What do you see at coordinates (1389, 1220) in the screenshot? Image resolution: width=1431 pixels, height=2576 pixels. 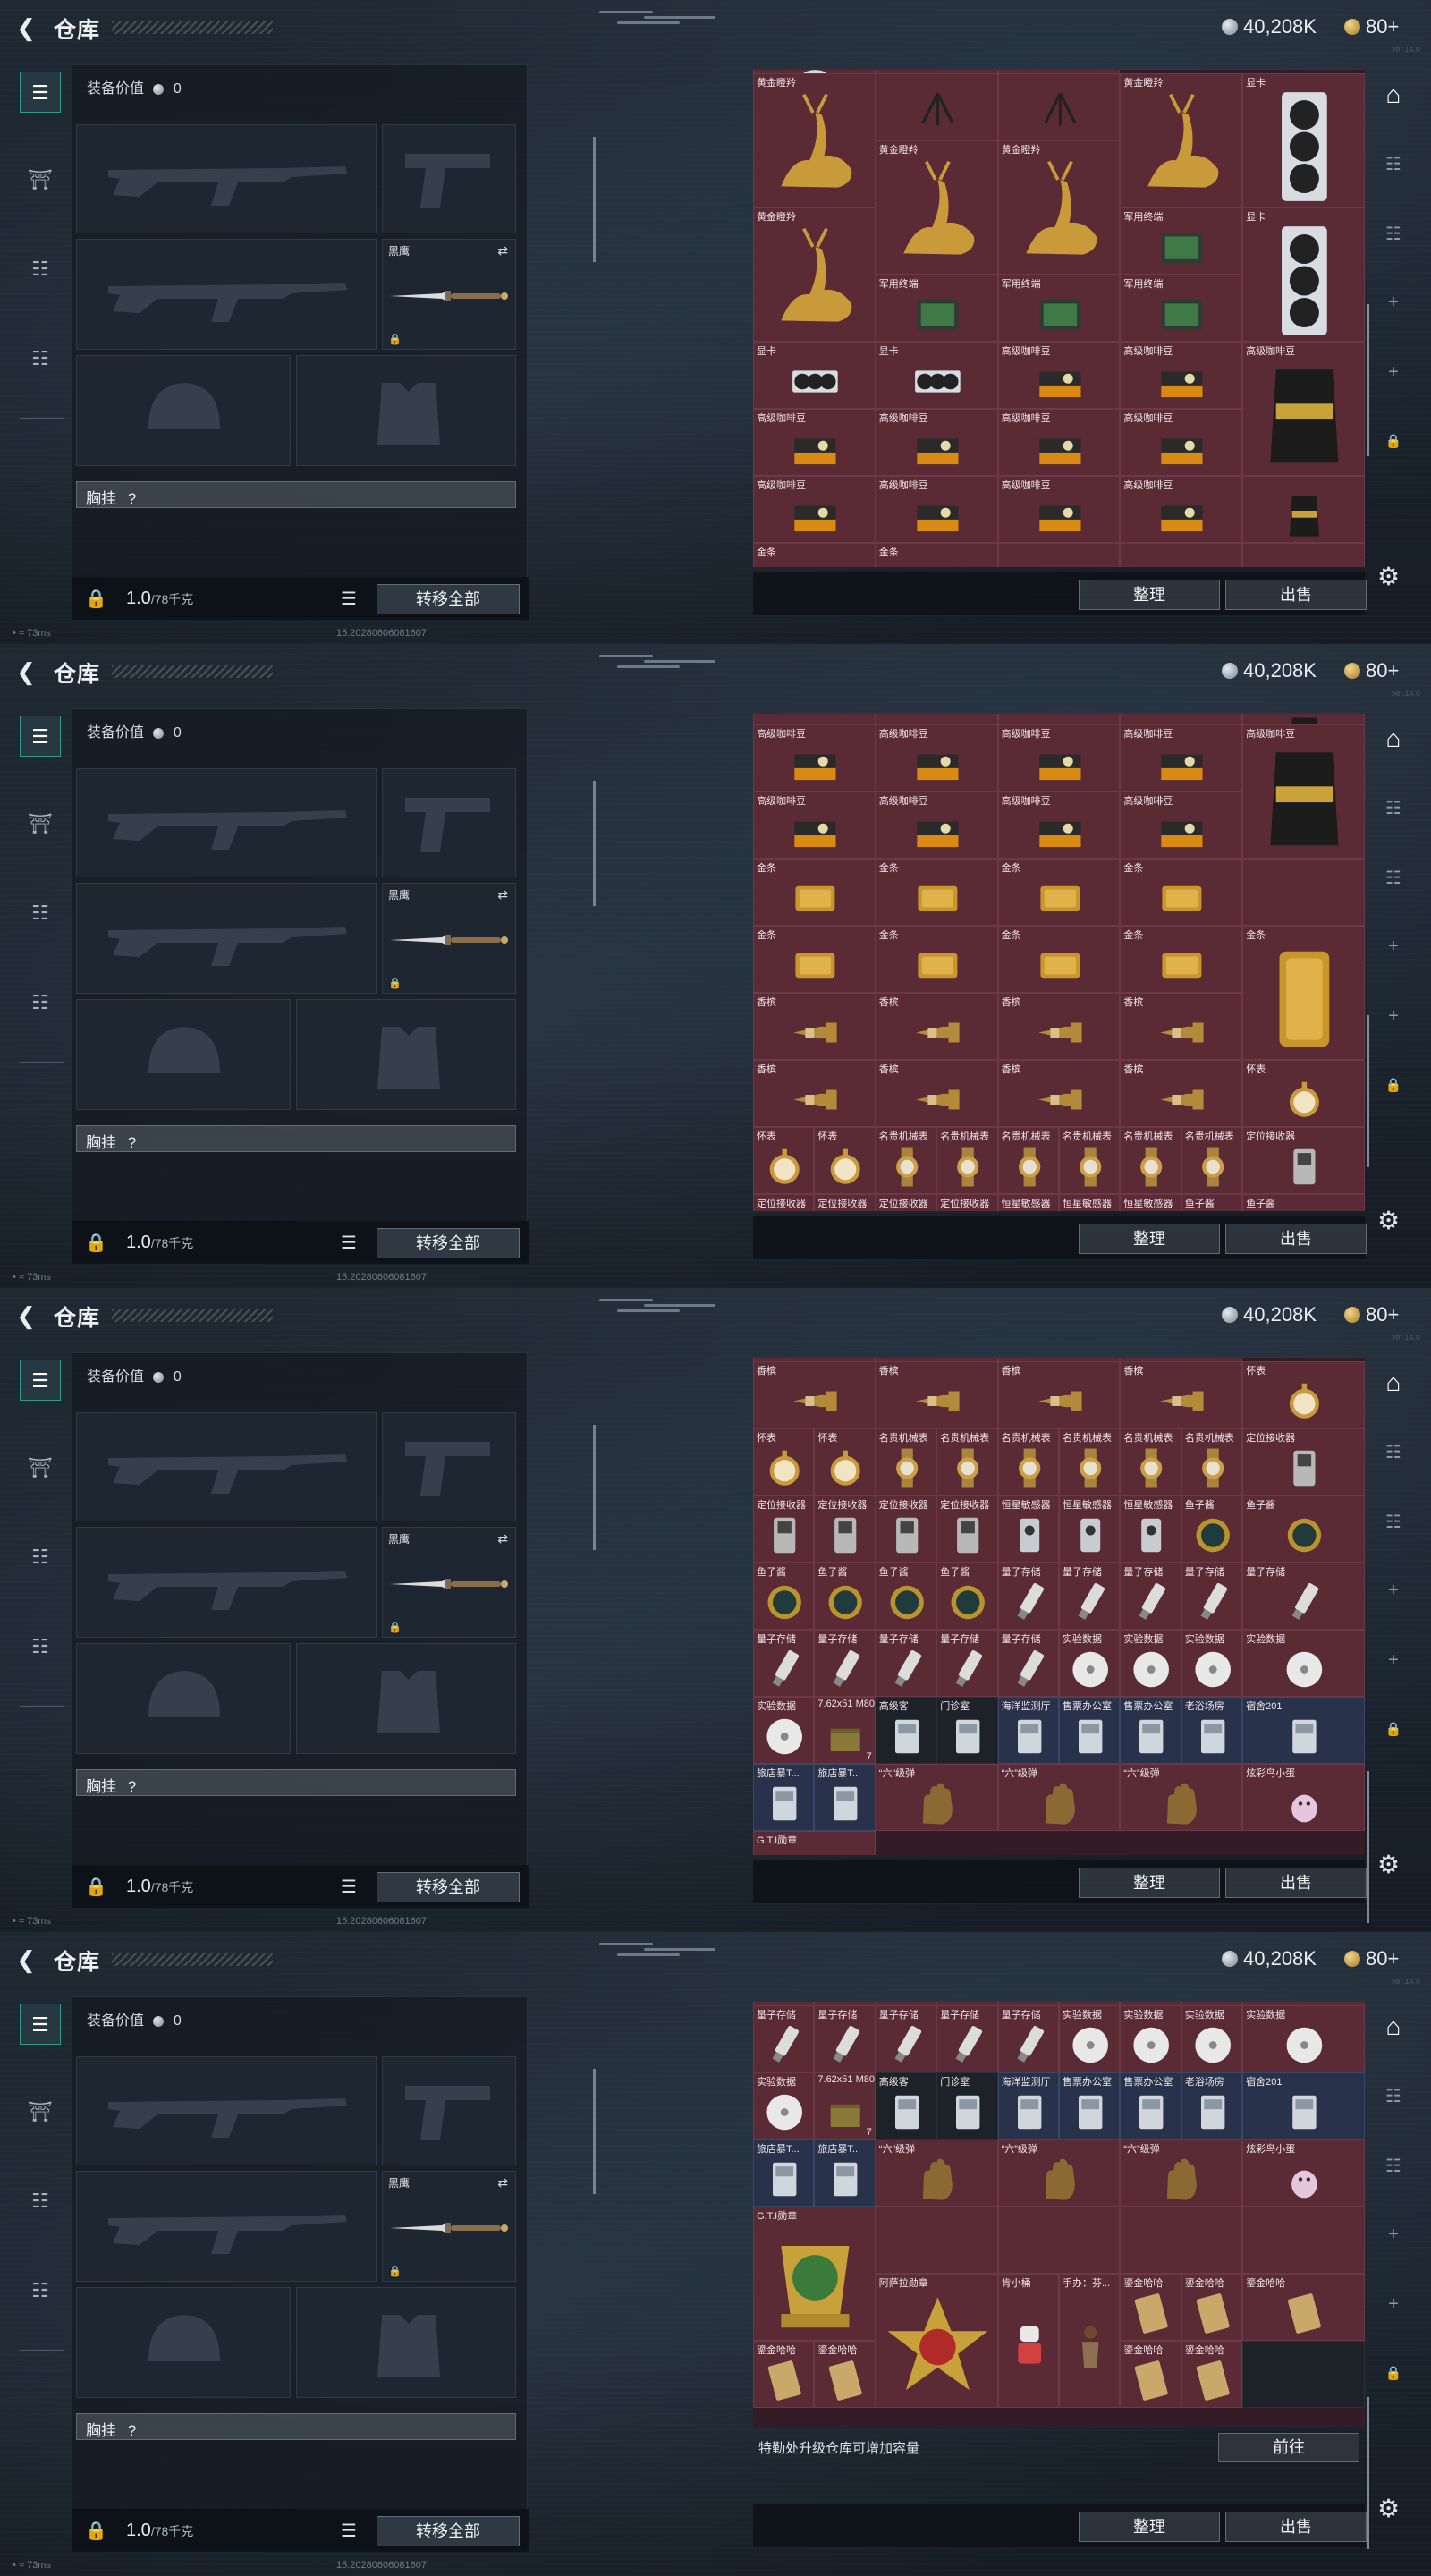 I see `gear-icon: ⚙` at bounding box center [1389, 1220].